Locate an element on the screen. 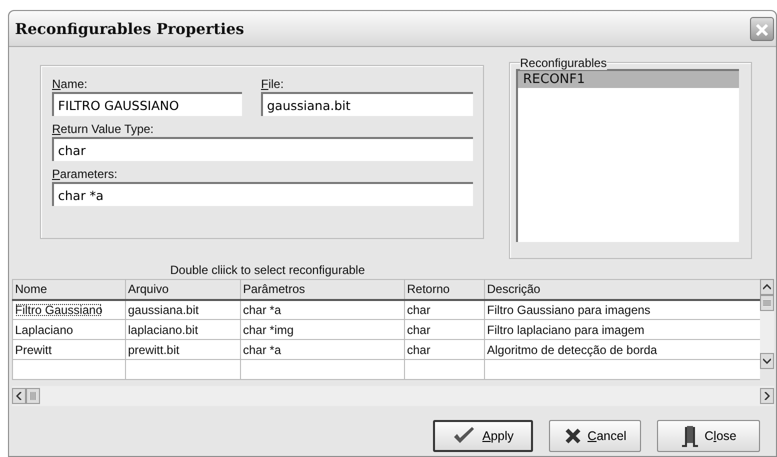 The height and width of the screenshot is (457, 777). input-field: char is located at coordinates (262, 149).